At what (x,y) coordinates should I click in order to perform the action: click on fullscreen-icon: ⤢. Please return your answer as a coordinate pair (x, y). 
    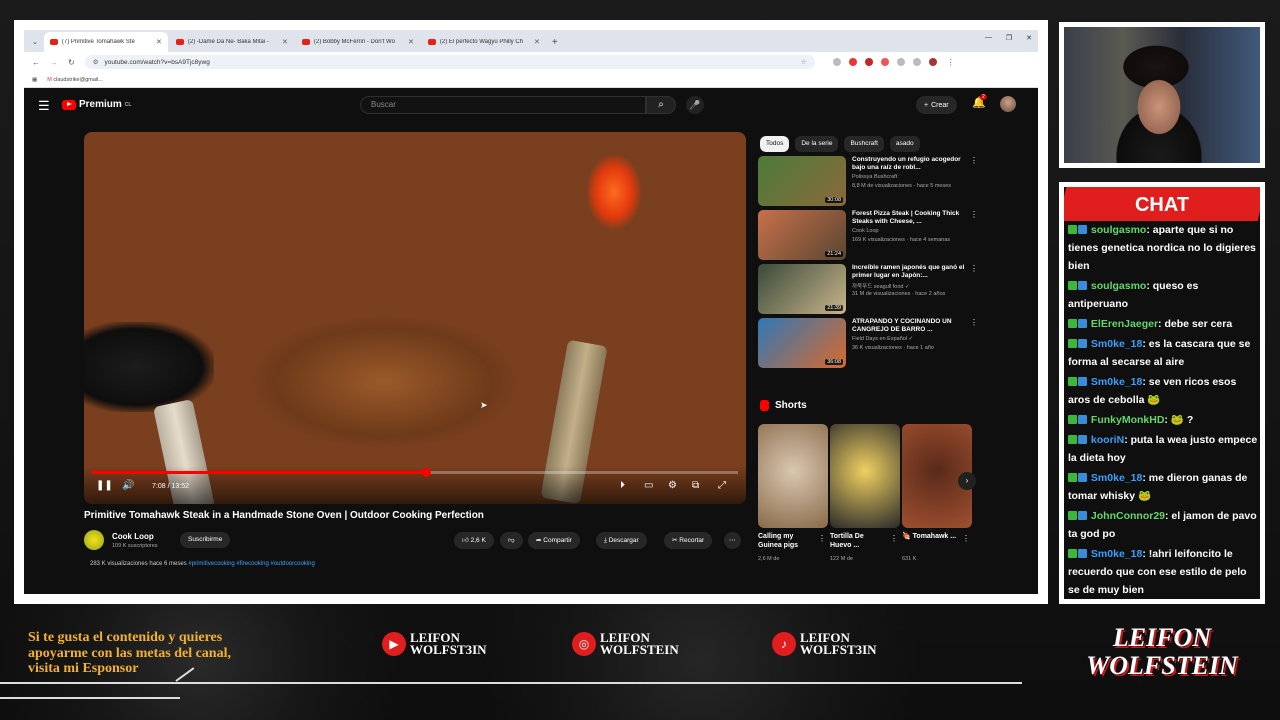
    Looking at the image, I should click on (722, 485).